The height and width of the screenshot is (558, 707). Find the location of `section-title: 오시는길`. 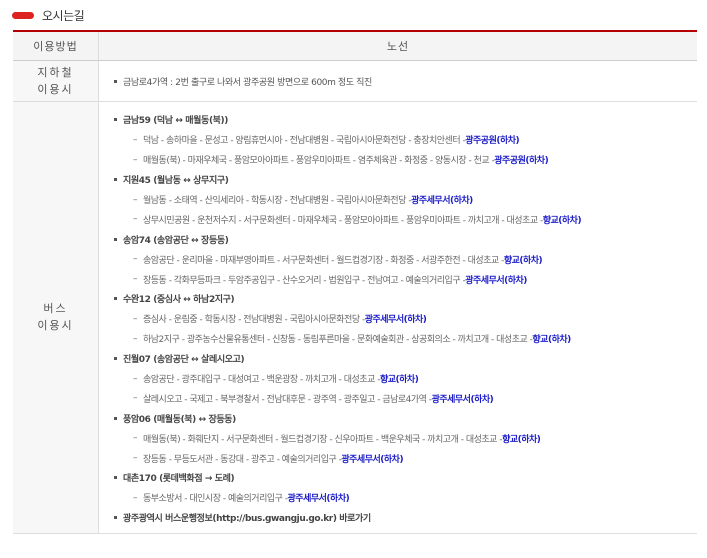

section-title: 오시는길 is located at coordinates (63, 15).